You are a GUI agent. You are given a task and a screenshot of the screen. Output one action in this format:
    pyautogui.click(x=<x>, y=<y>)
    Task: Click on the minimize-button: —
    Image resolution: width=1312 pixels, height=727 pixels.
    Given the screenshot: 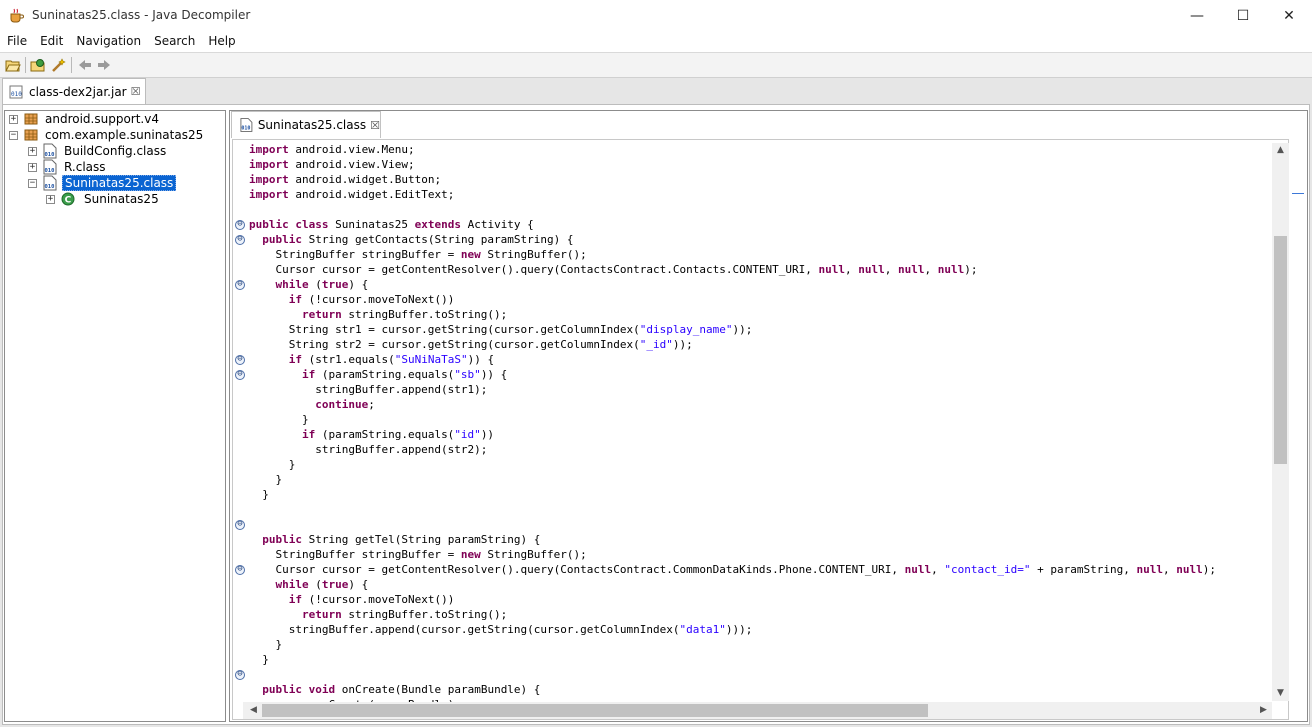 What is the action you would take?
    pyautogui.click(x=1197, y=16)
    